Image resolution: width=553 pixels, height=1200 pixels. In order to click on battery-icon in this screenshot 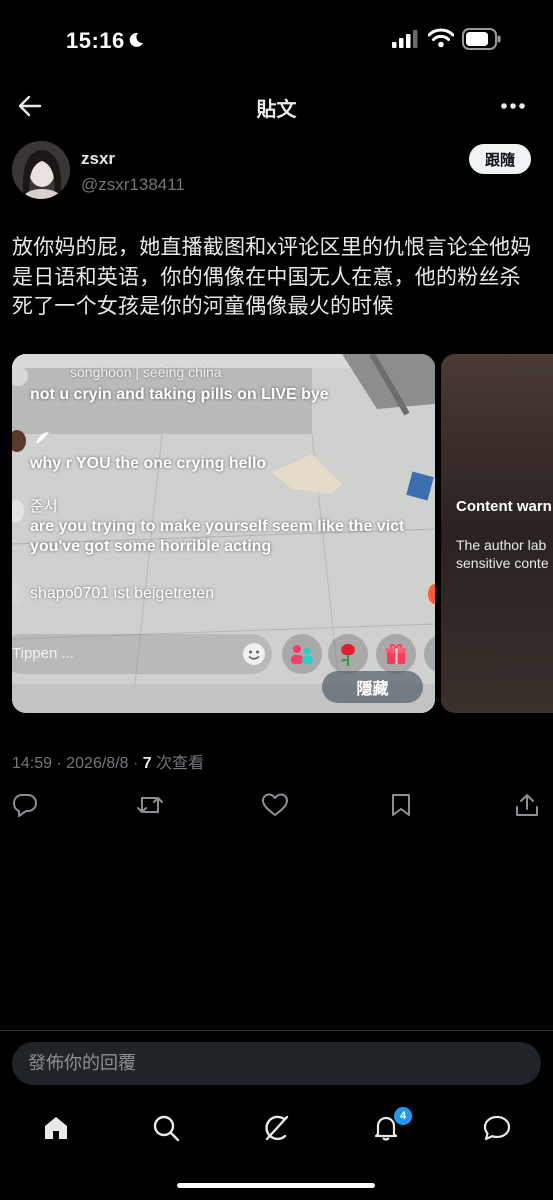, I will do `click(481, 39)`.